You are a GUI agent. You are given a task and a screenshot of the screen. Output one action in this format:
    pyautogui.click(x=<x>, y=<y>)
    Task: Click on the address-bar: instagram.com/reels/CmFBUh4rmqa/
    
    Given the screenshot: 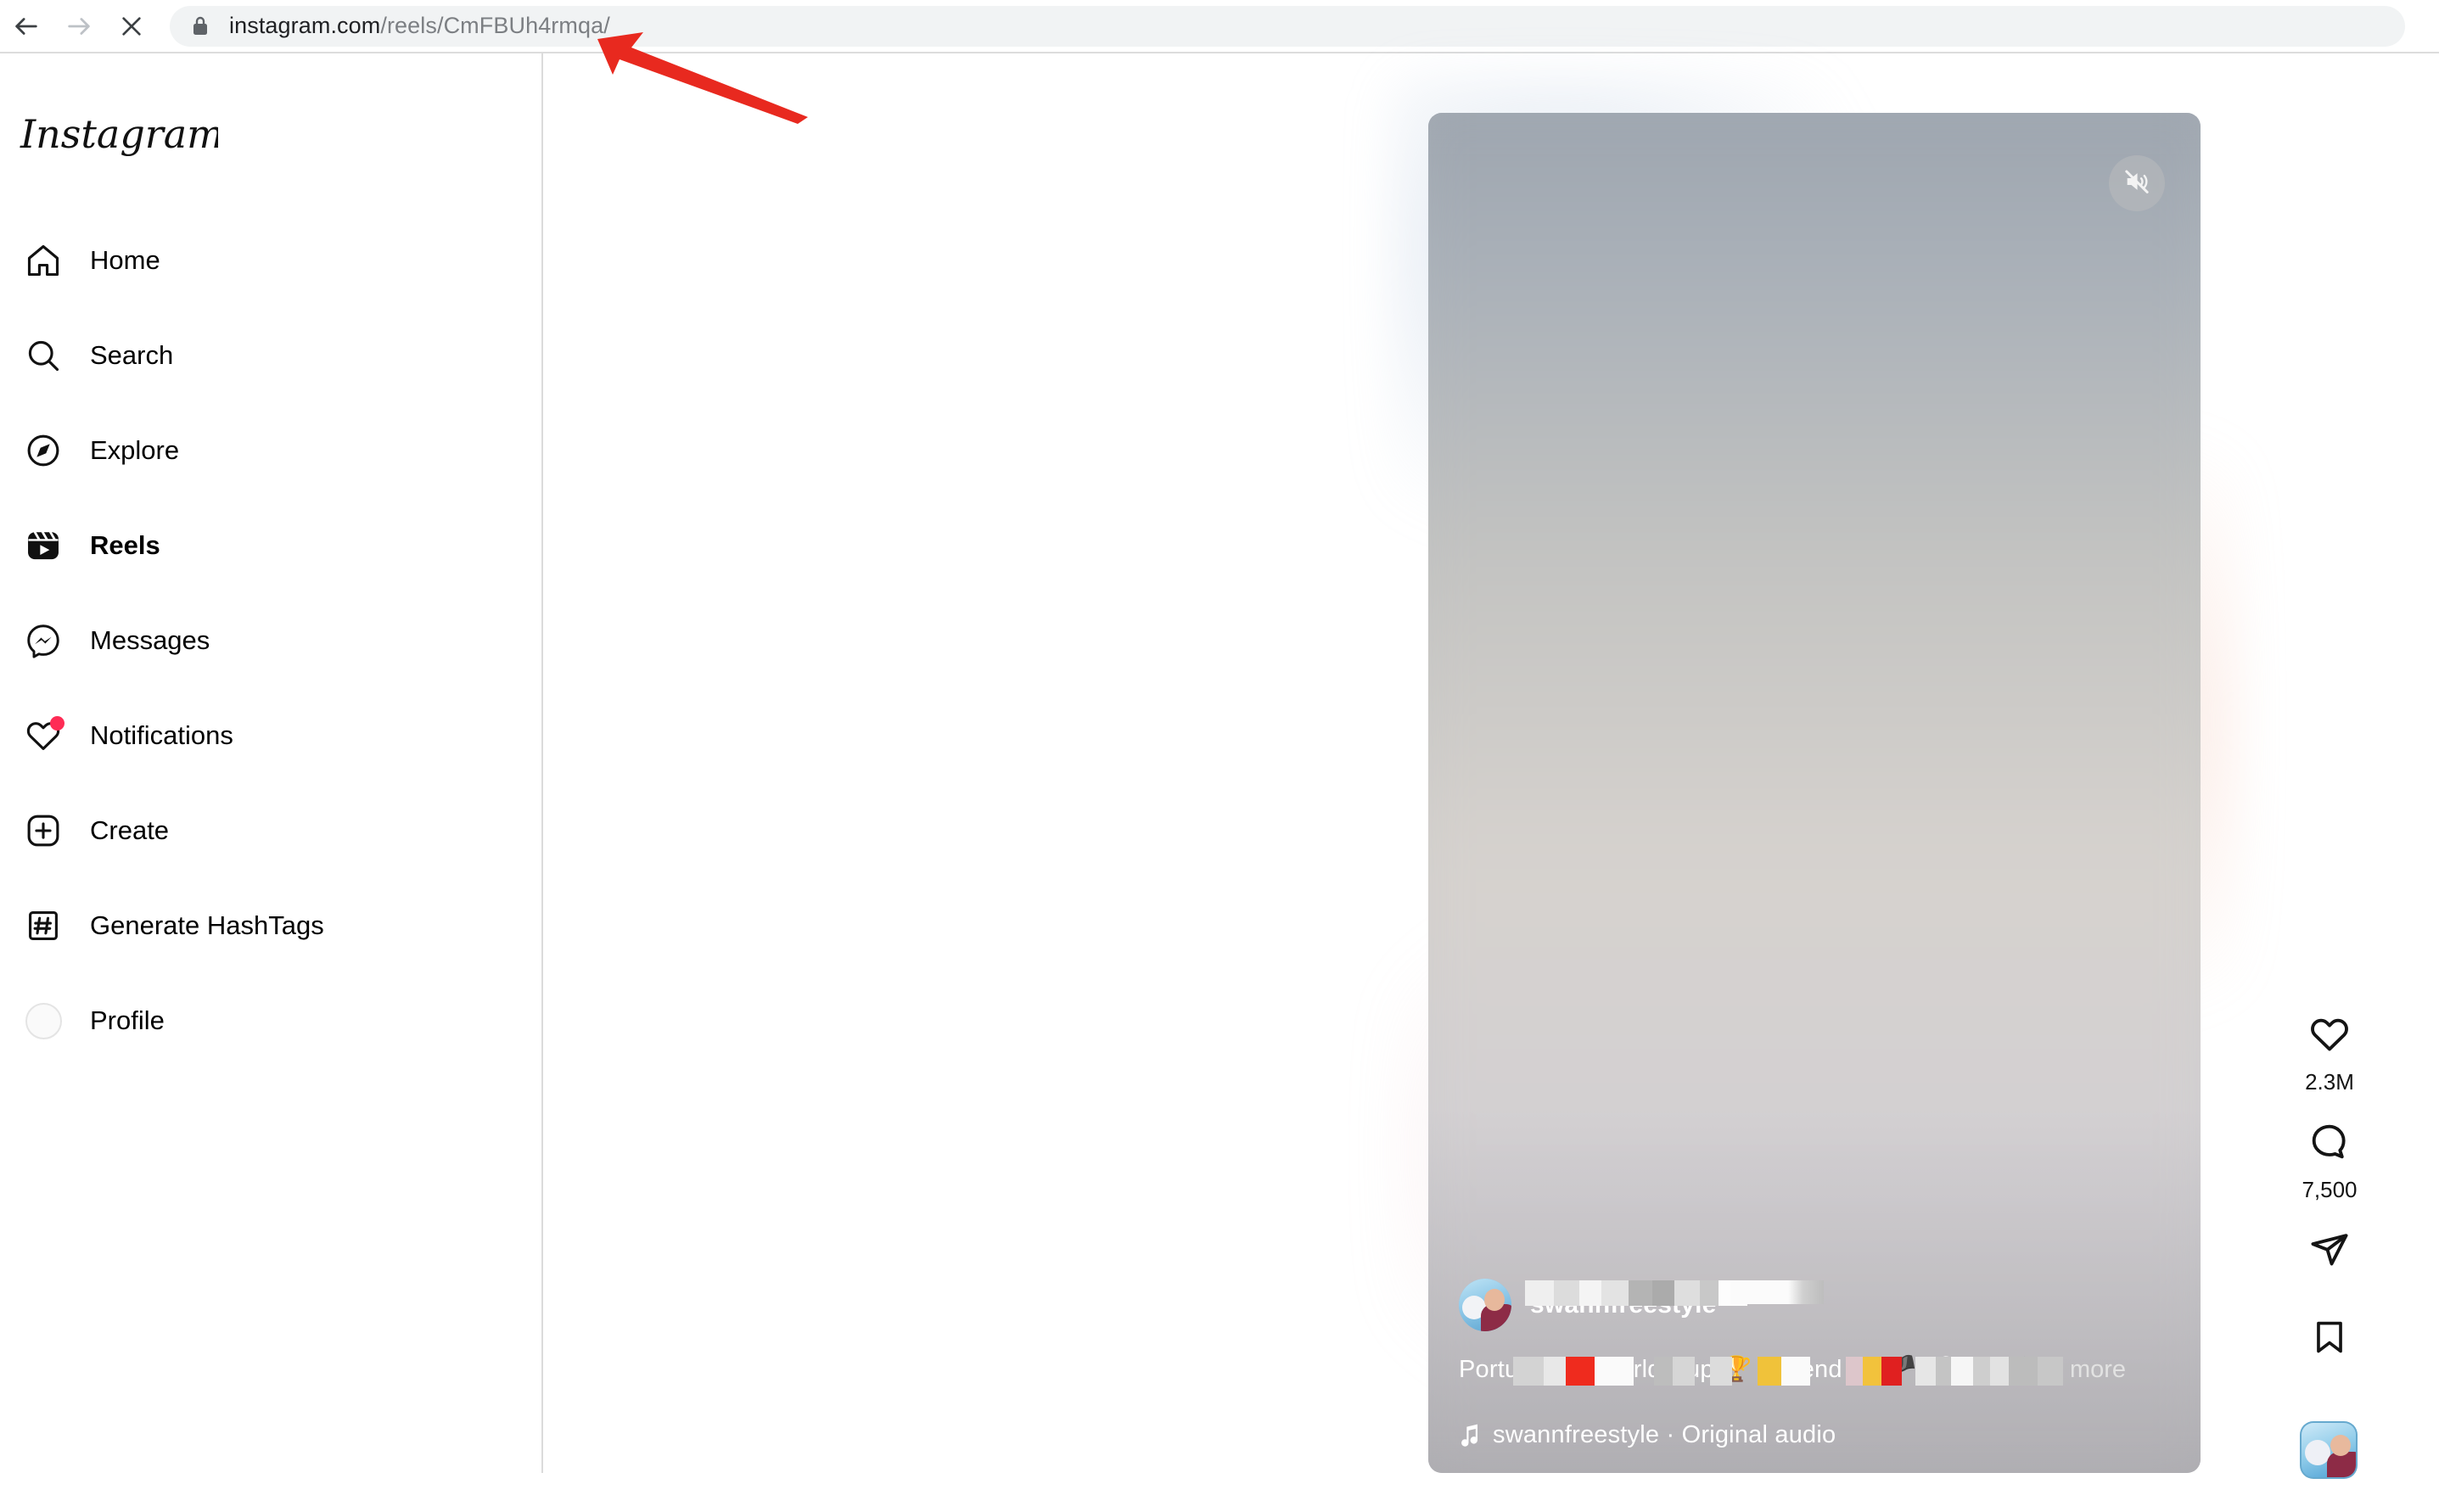 What is the action you would take?
    pyautogui.click(x=1287, y=26)
    